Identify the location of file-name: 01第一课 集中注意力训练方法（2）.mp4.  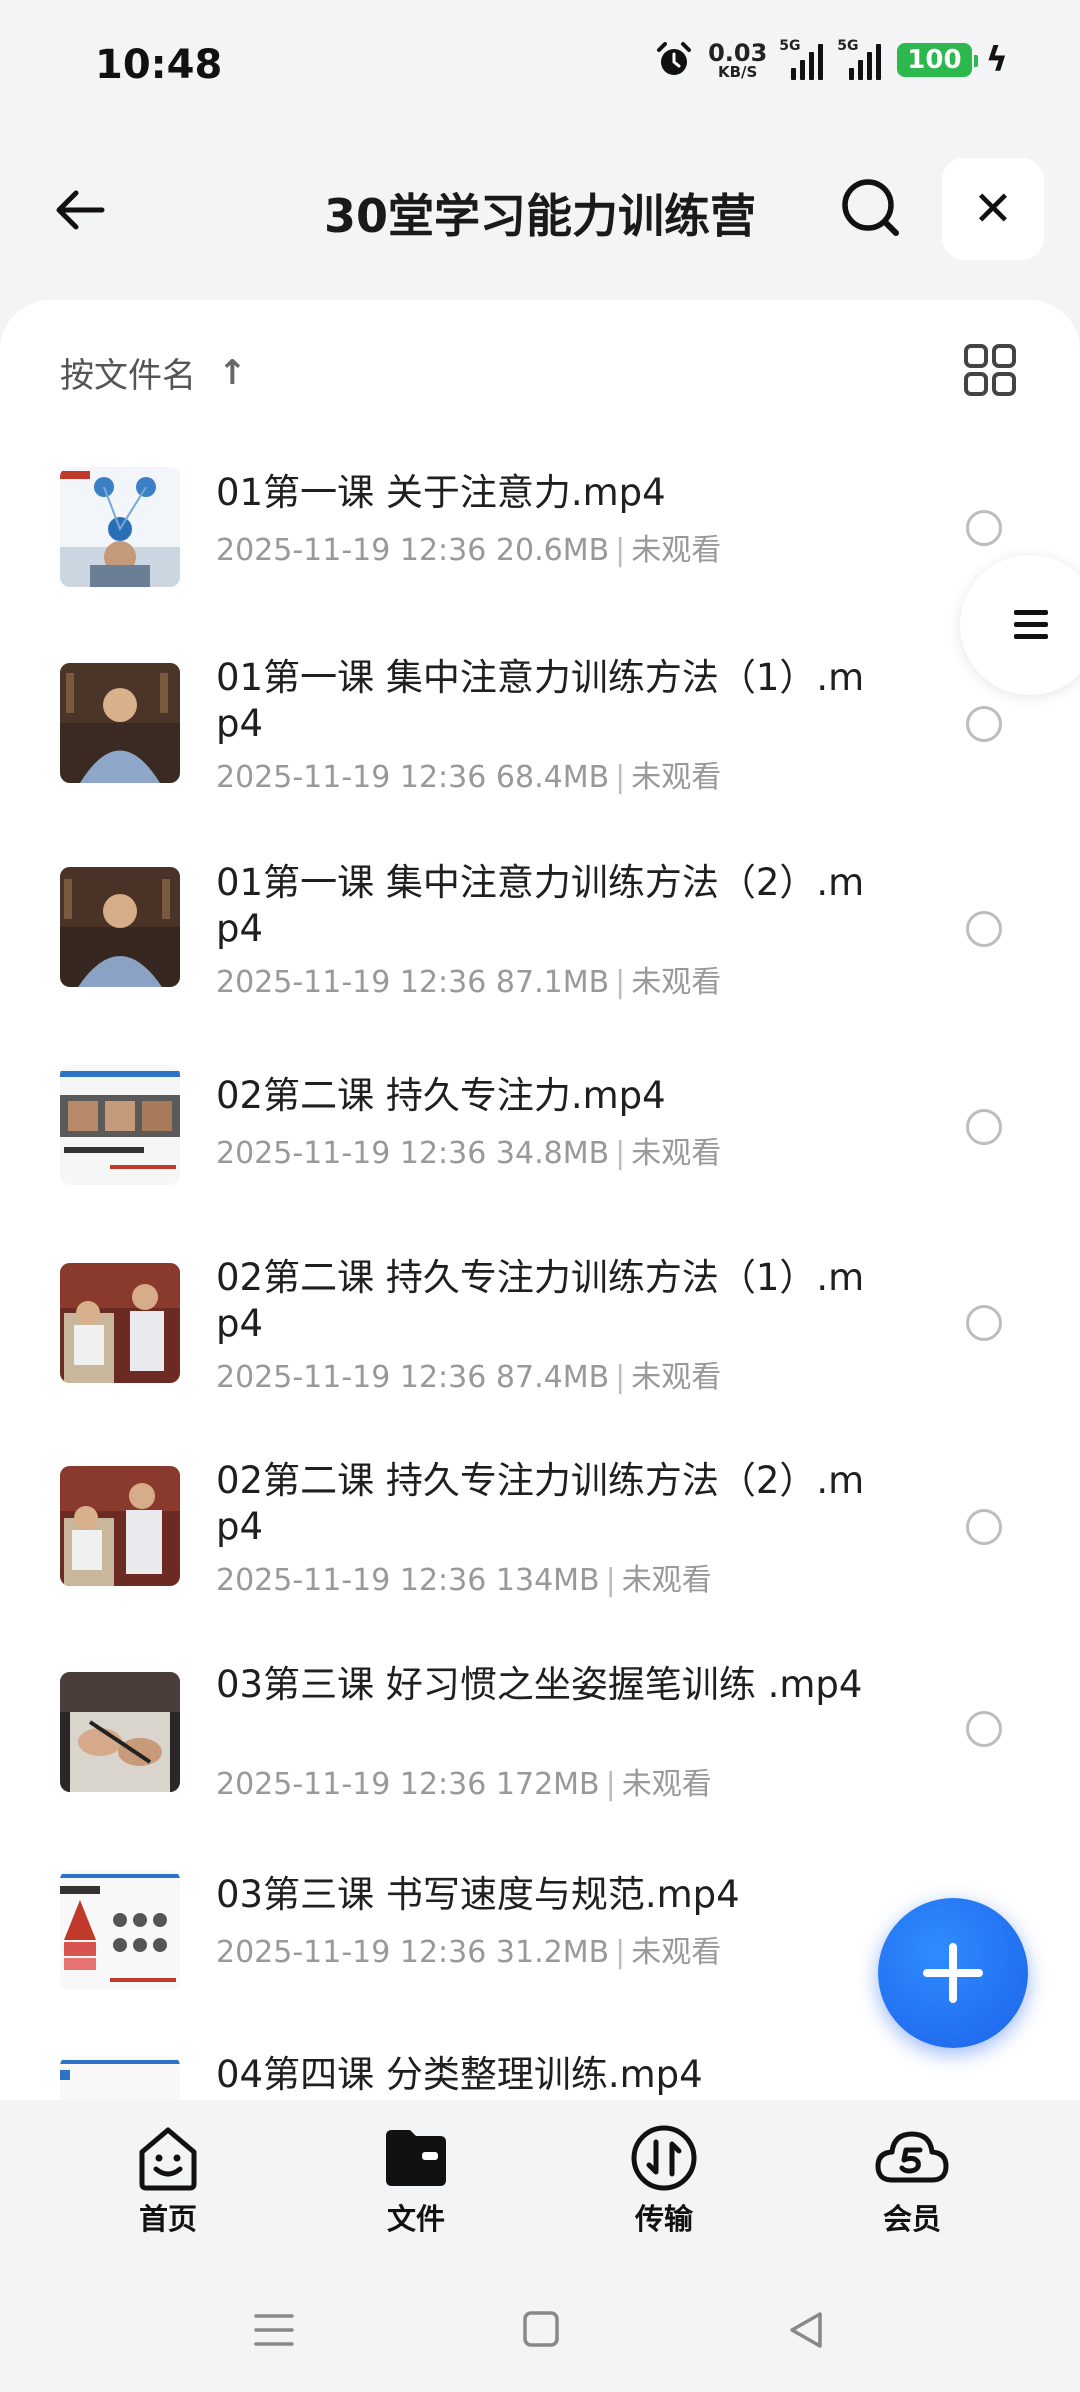
(540, 905).